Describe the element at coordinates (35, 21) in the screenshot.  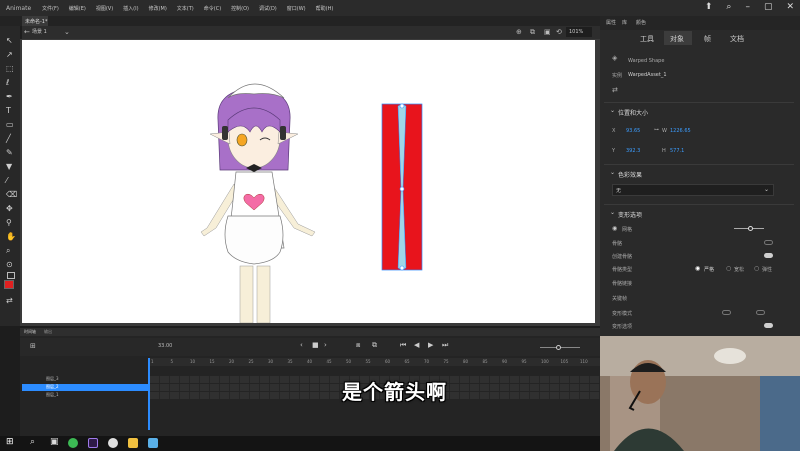
I see `document-tab: 未命名-1*` at that location.